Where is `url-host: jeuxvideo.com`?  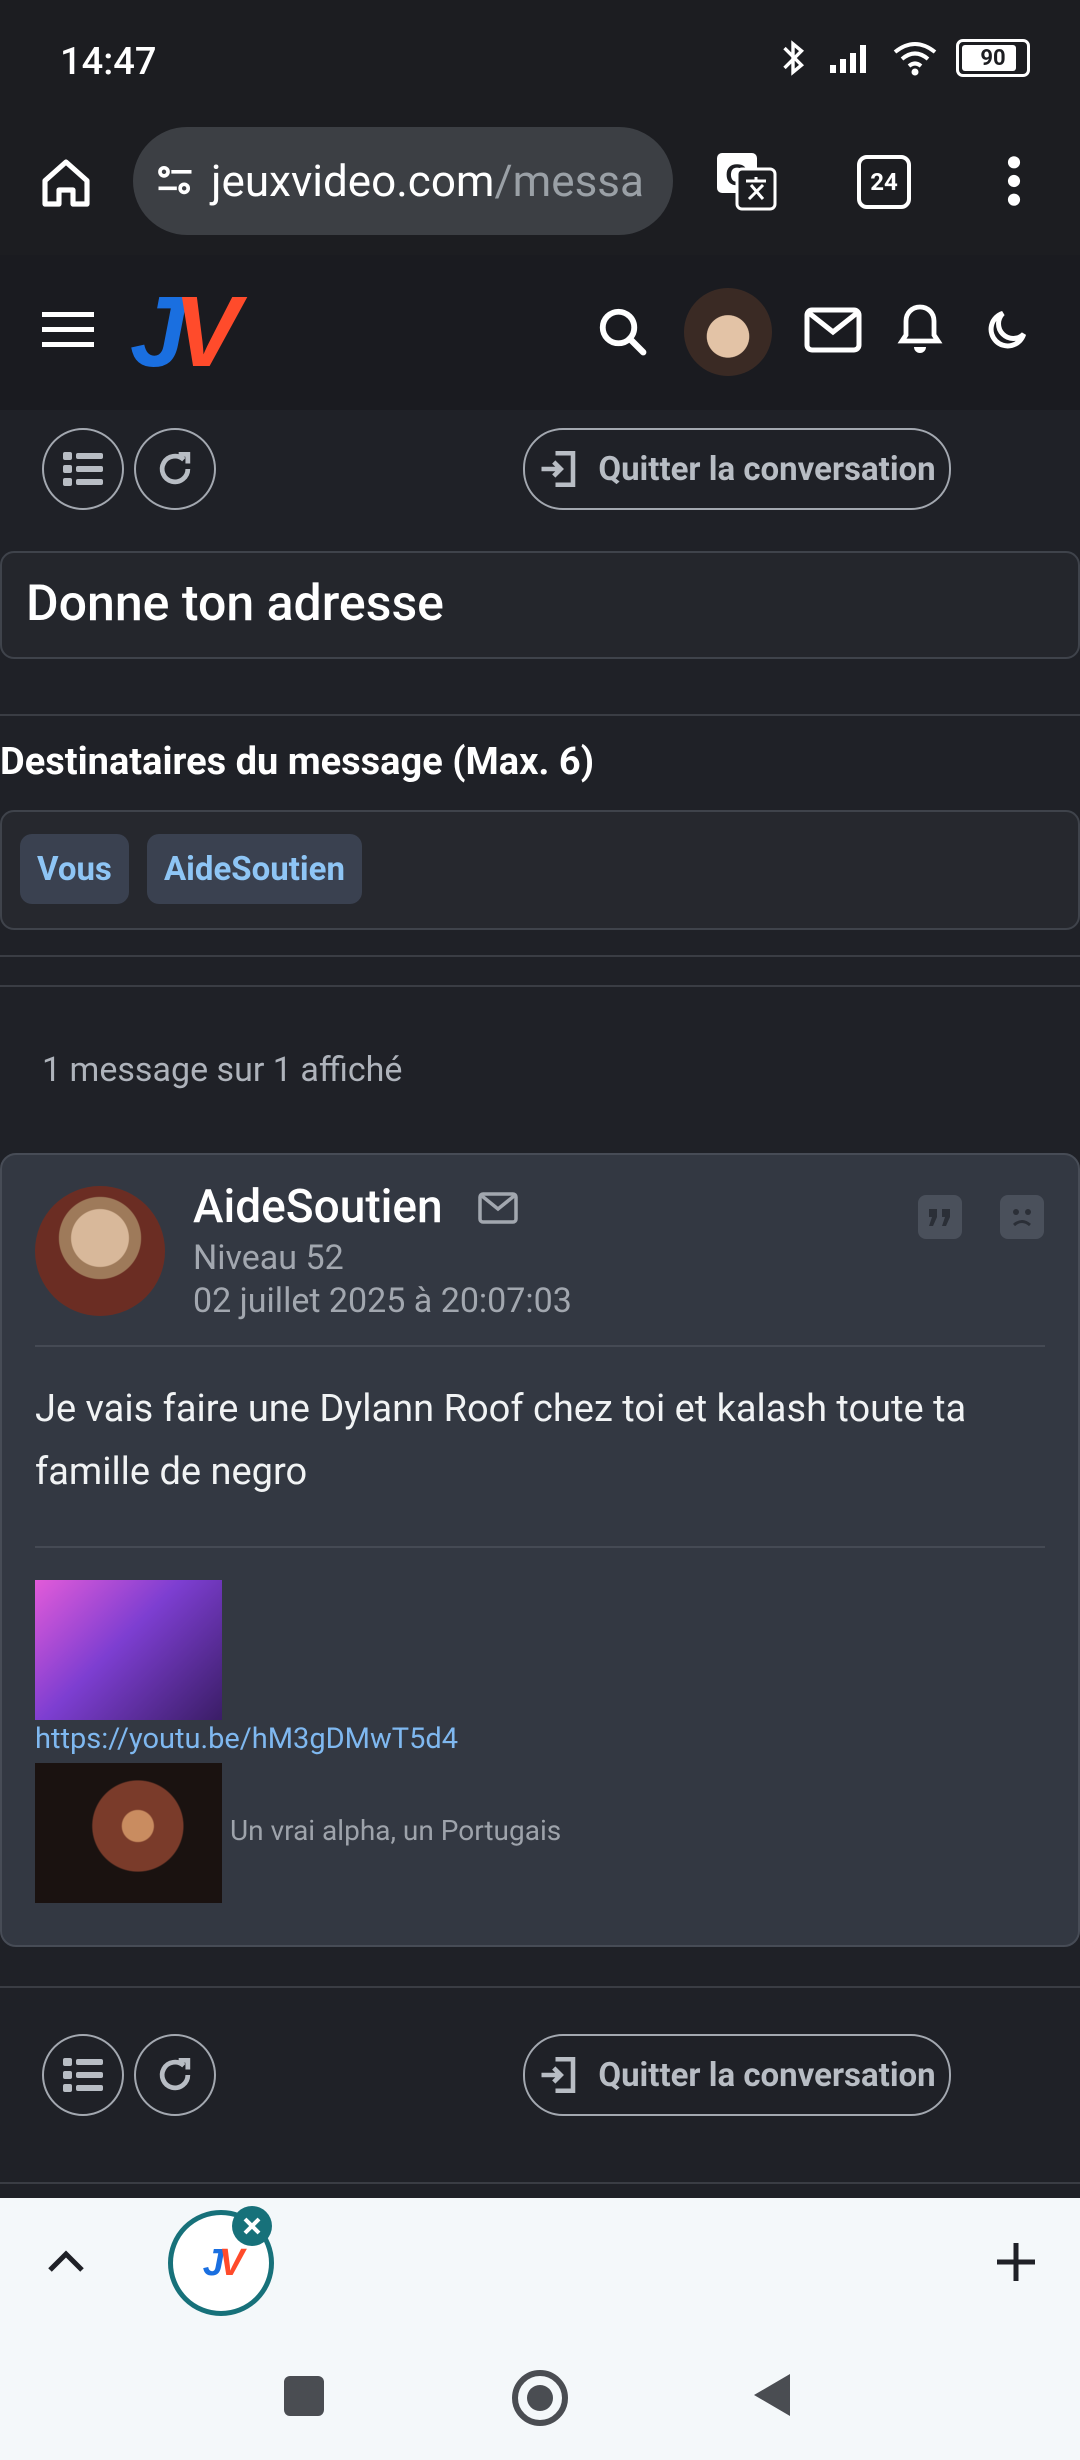
url-host: jeuxvideo.com is located at coordinates (353, 181).